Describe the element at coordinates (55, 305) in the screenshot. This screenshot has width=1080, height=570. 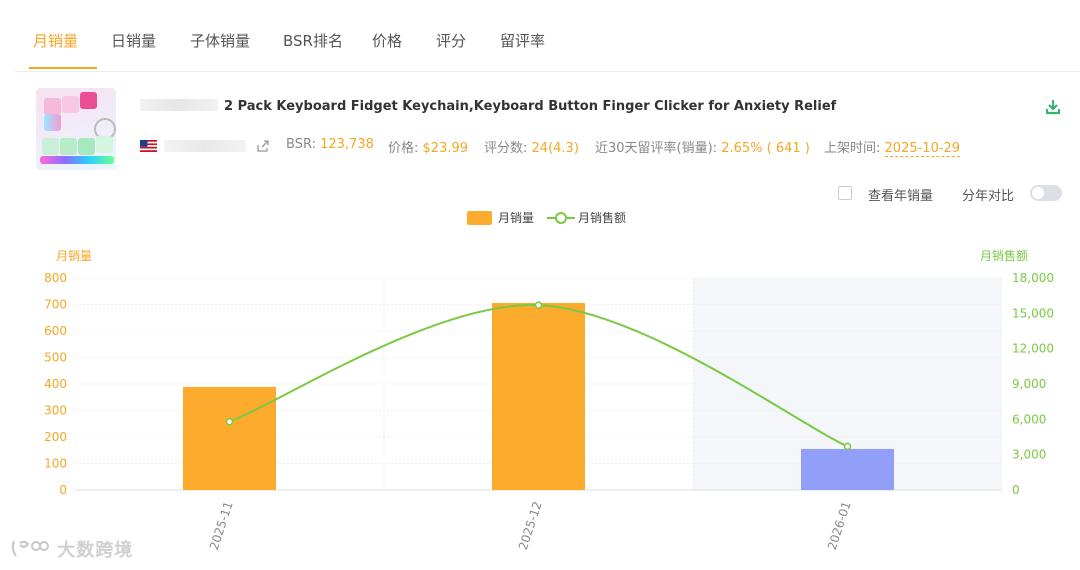
I see `left-tick-label: 700` at that location.